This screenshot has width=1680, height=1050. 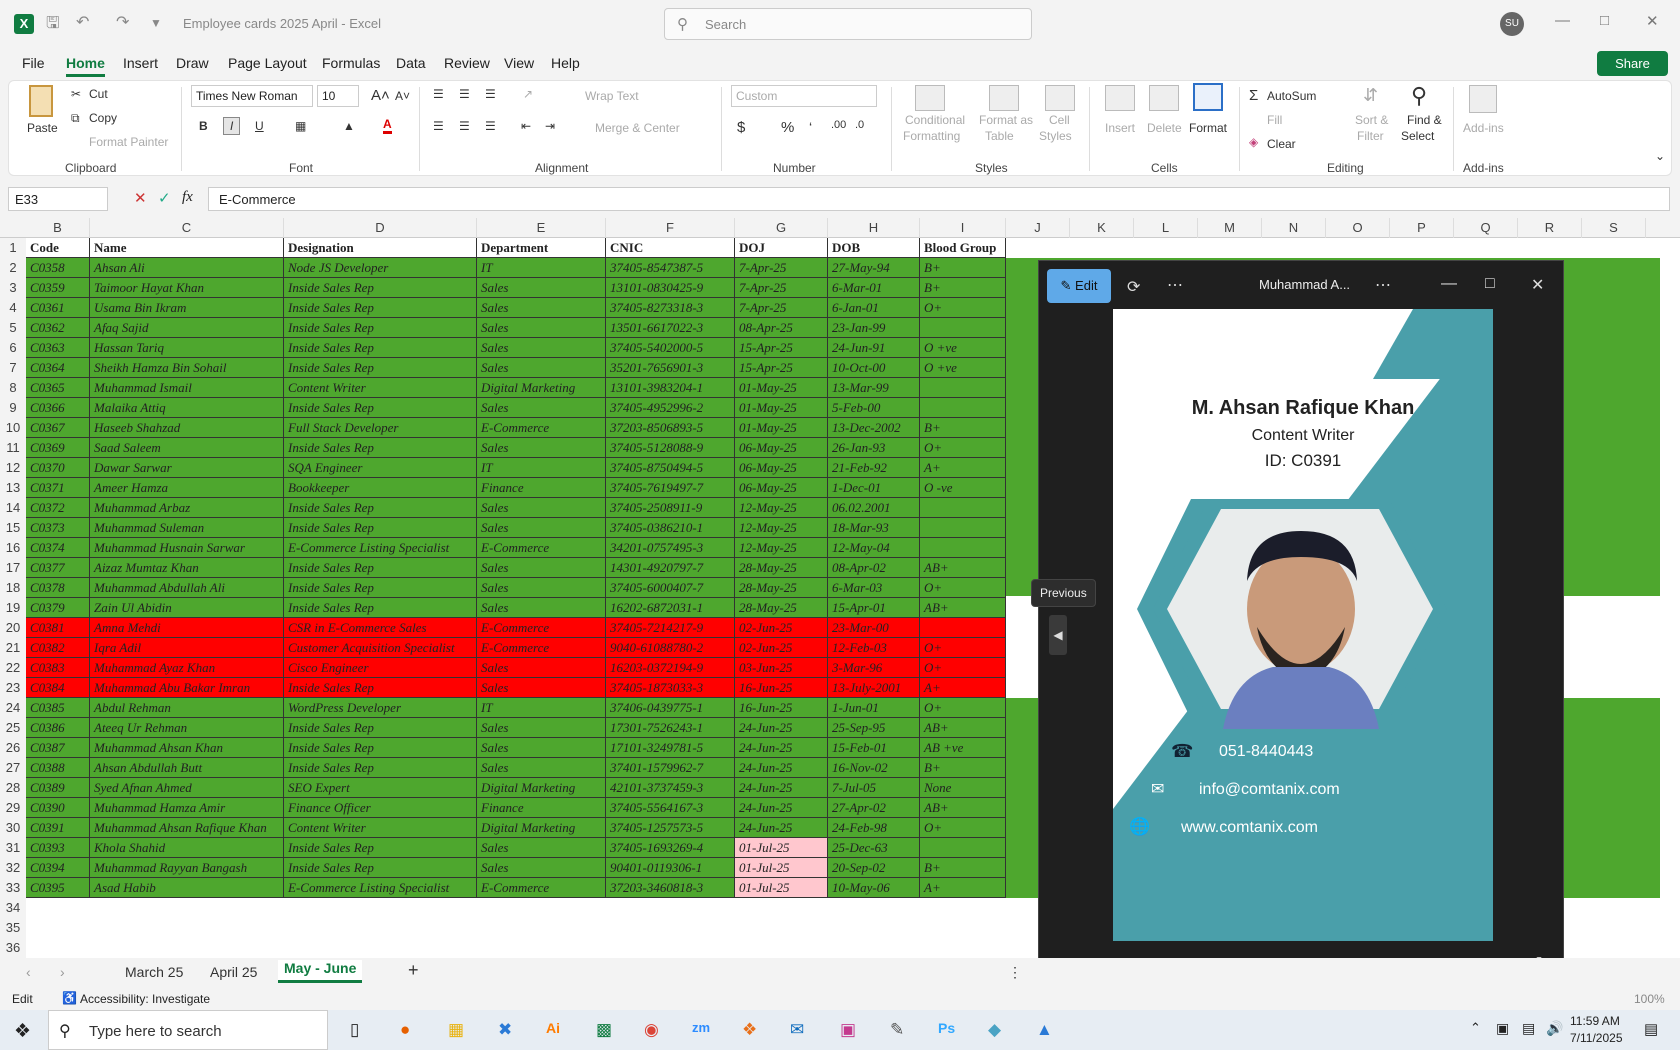 I want to click on conditional-formatting-label2: Formatting, so click(x=931, y=136).